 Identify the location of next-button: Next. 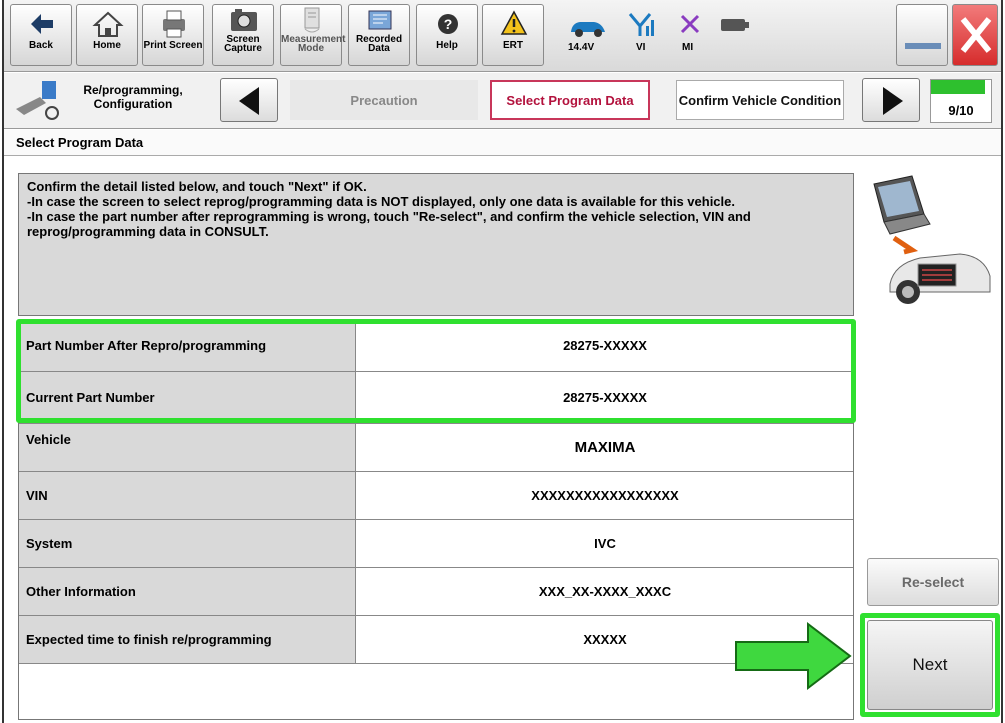
(930, 665).